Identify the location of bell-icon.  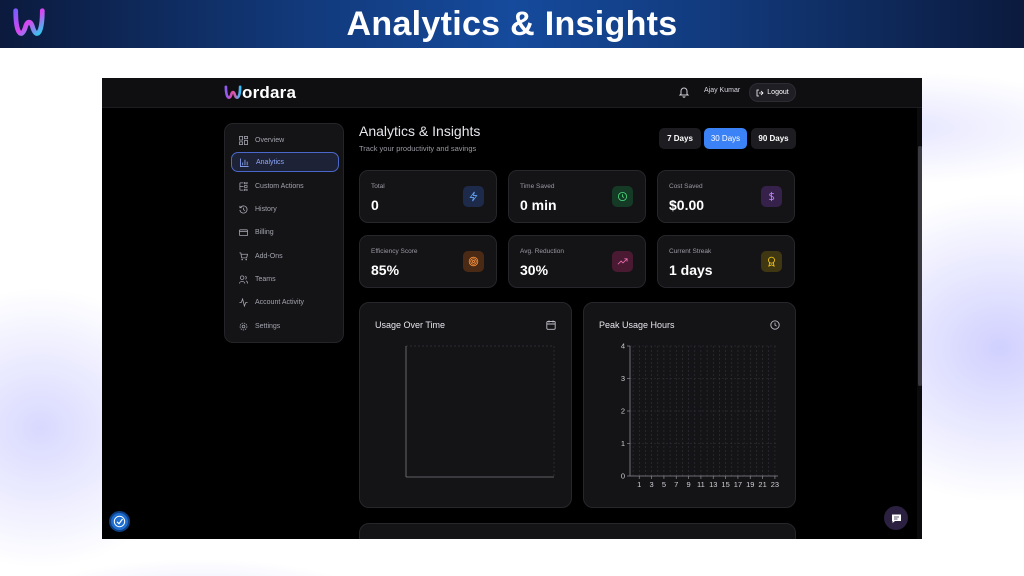
(684, 92).